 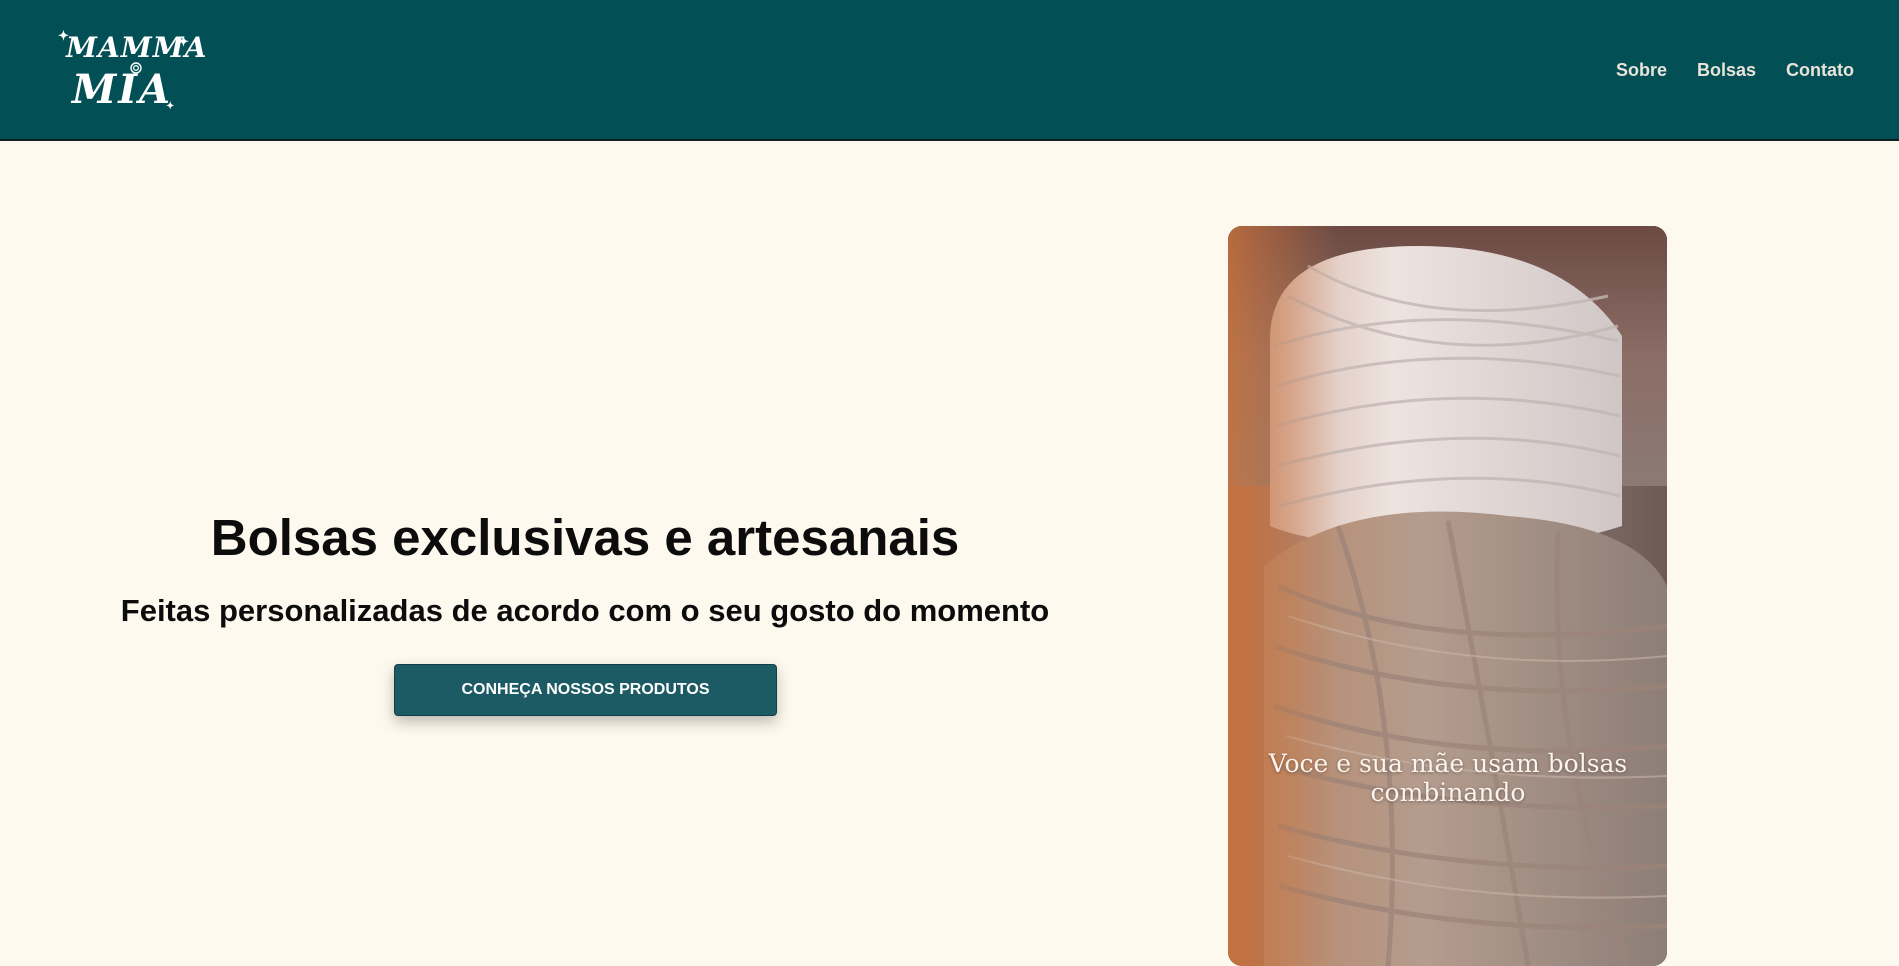 What do you see at coordinates (1820, 70) in the screenshot?
I see `nav-link-contato: Contato` at bounding box center [1820, 70].